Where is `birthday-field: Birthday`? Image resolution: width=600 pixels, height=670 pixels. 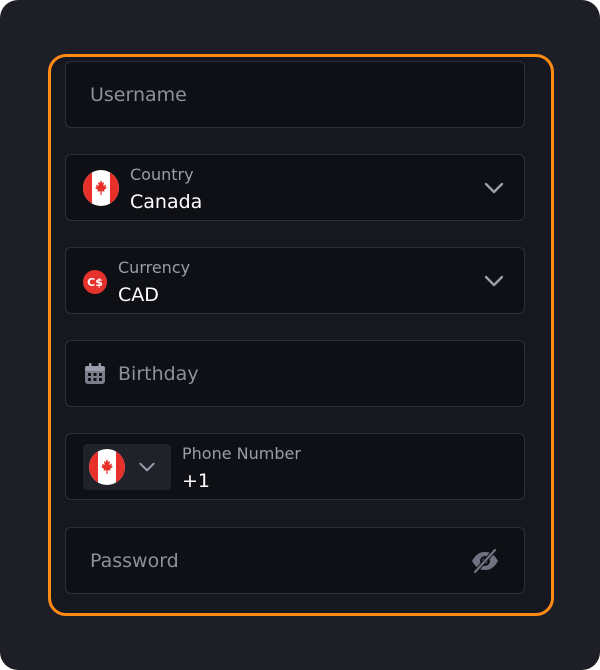 birthday-field: Birthday is located at coordinates (295, 373).